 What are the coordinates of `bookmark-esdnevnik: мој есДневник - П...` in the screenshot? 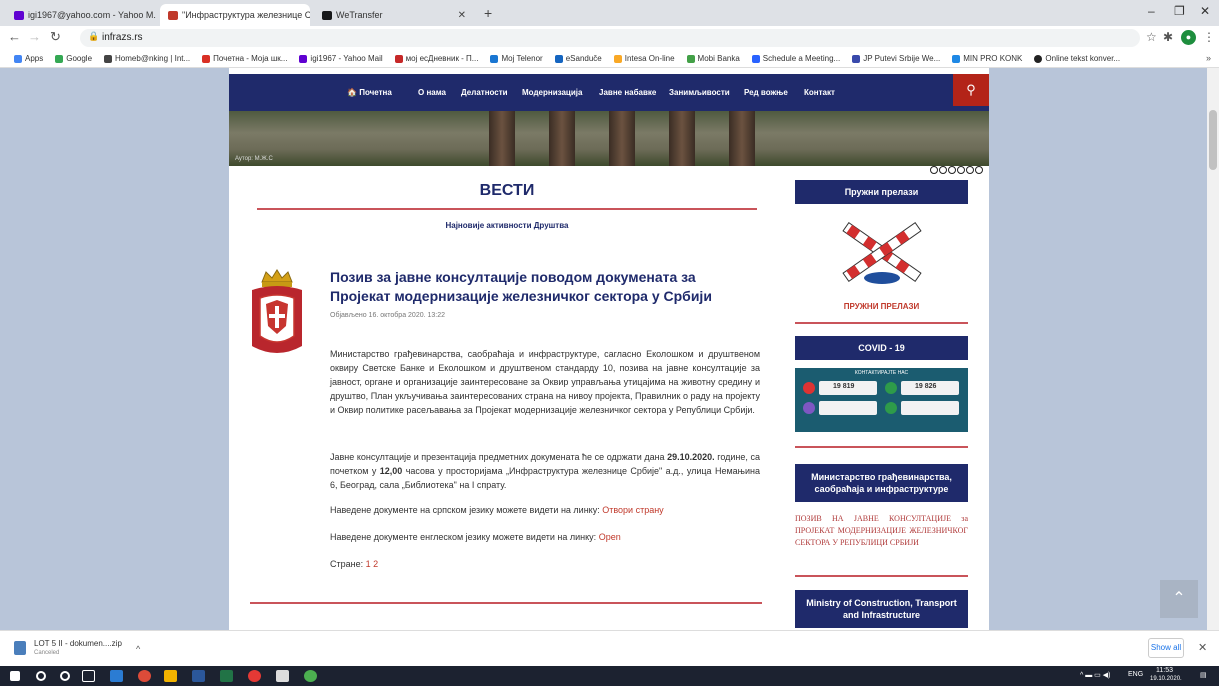 It's located at (436, 58).